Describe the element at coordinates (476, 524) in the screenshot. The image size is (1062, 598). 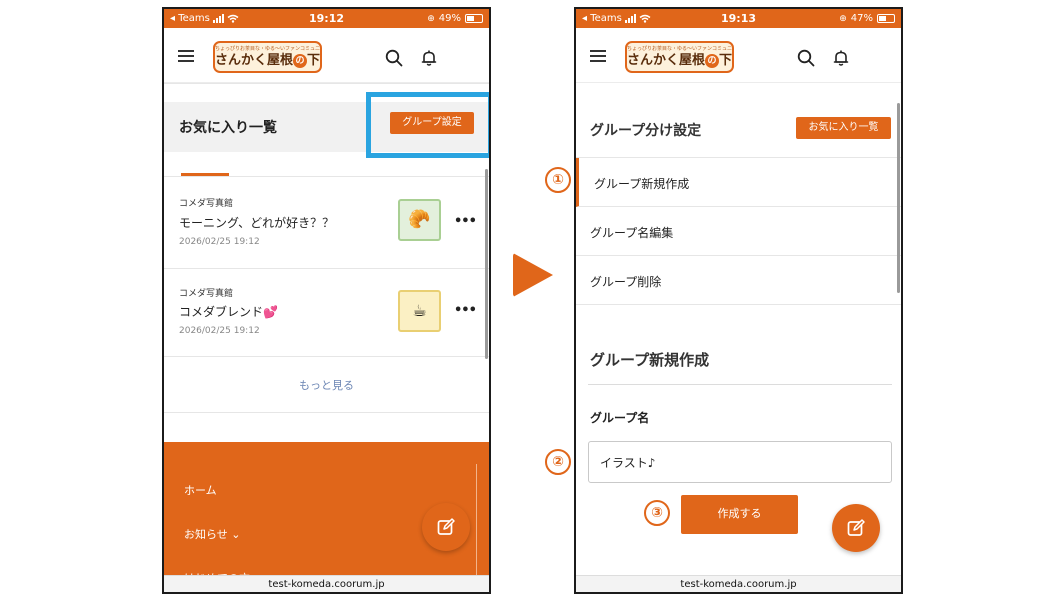
I see `footer-divider` at that location.